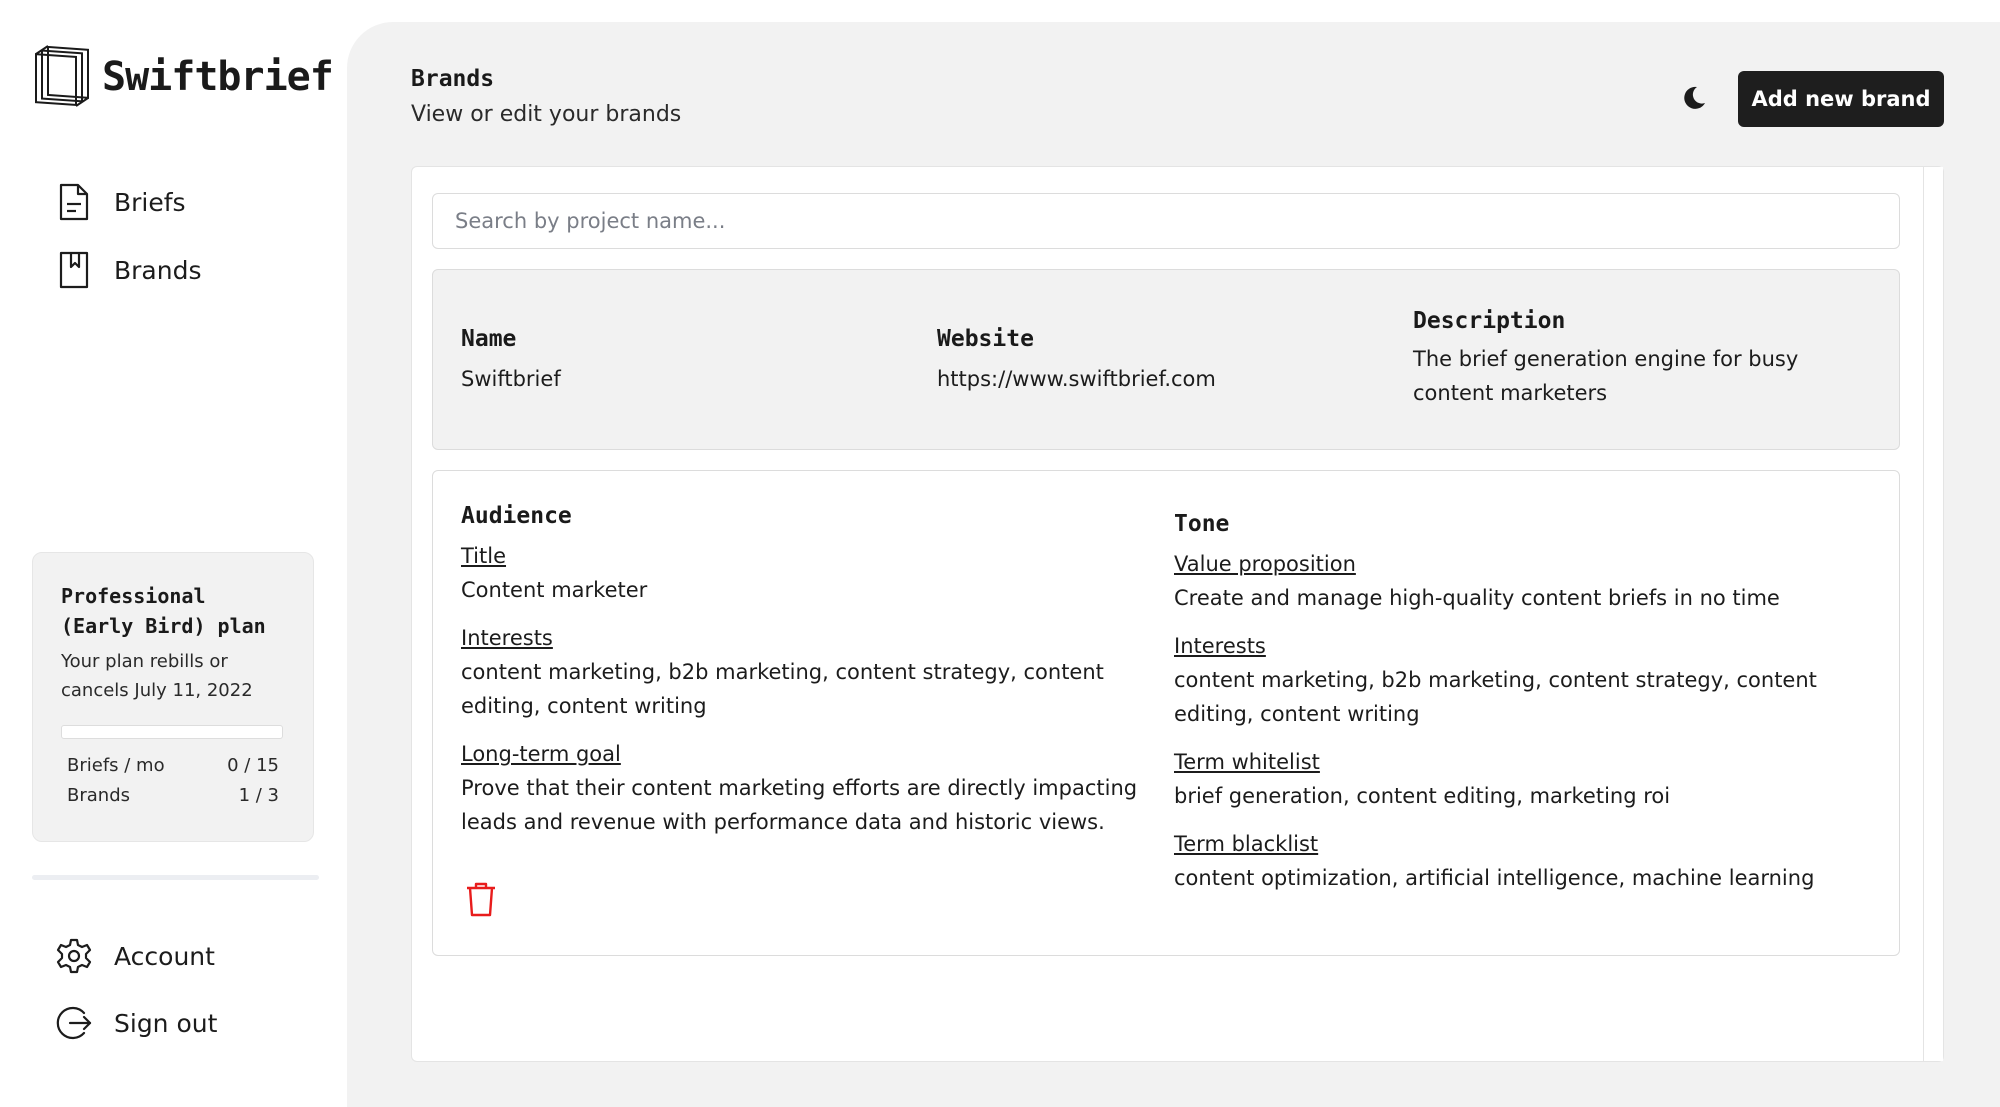 This screenshot has width=2000, height=1107. I want to click on plan-usage-value: 1 / 3, so click(258, 795).